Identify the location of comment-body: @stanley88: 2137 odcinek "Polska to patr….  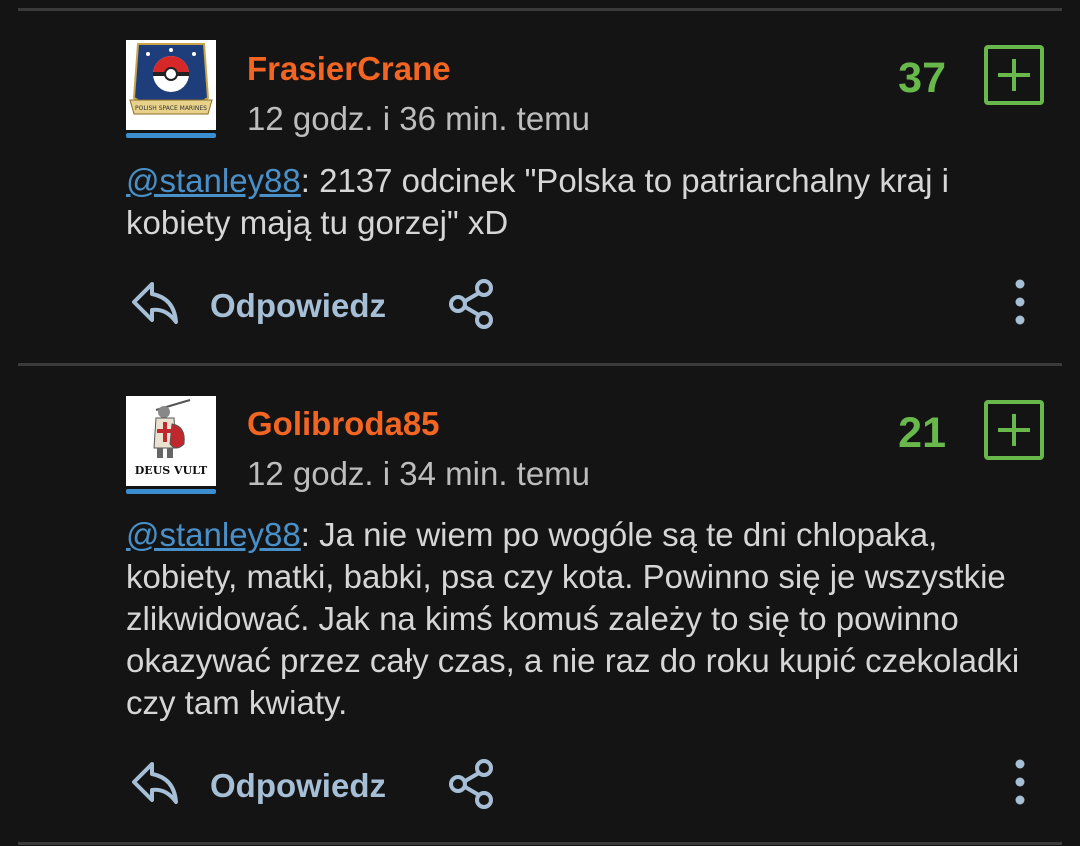
(586, 202).